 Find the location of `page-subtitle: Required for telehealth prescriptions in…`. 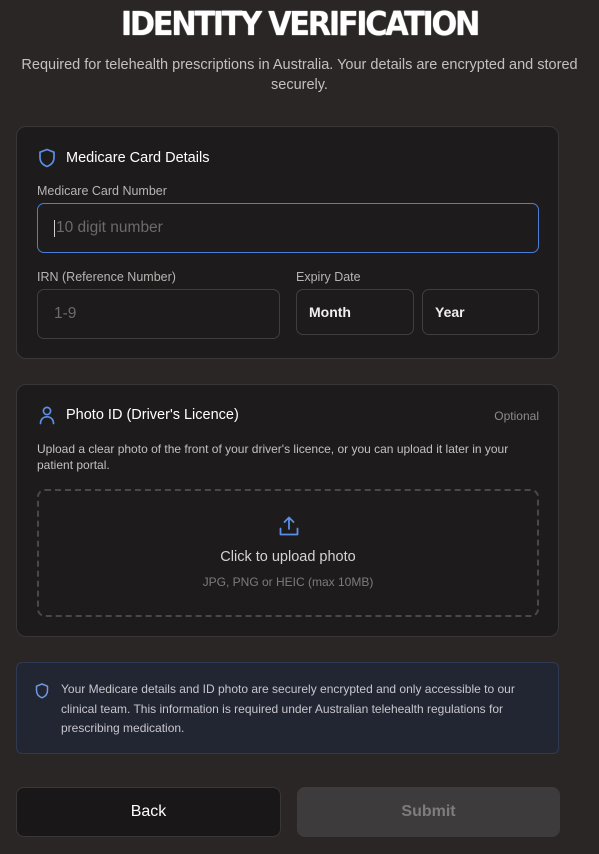

page-subtitle: Required for telehealth prescriptions in… is located at coordinates (299, 75).